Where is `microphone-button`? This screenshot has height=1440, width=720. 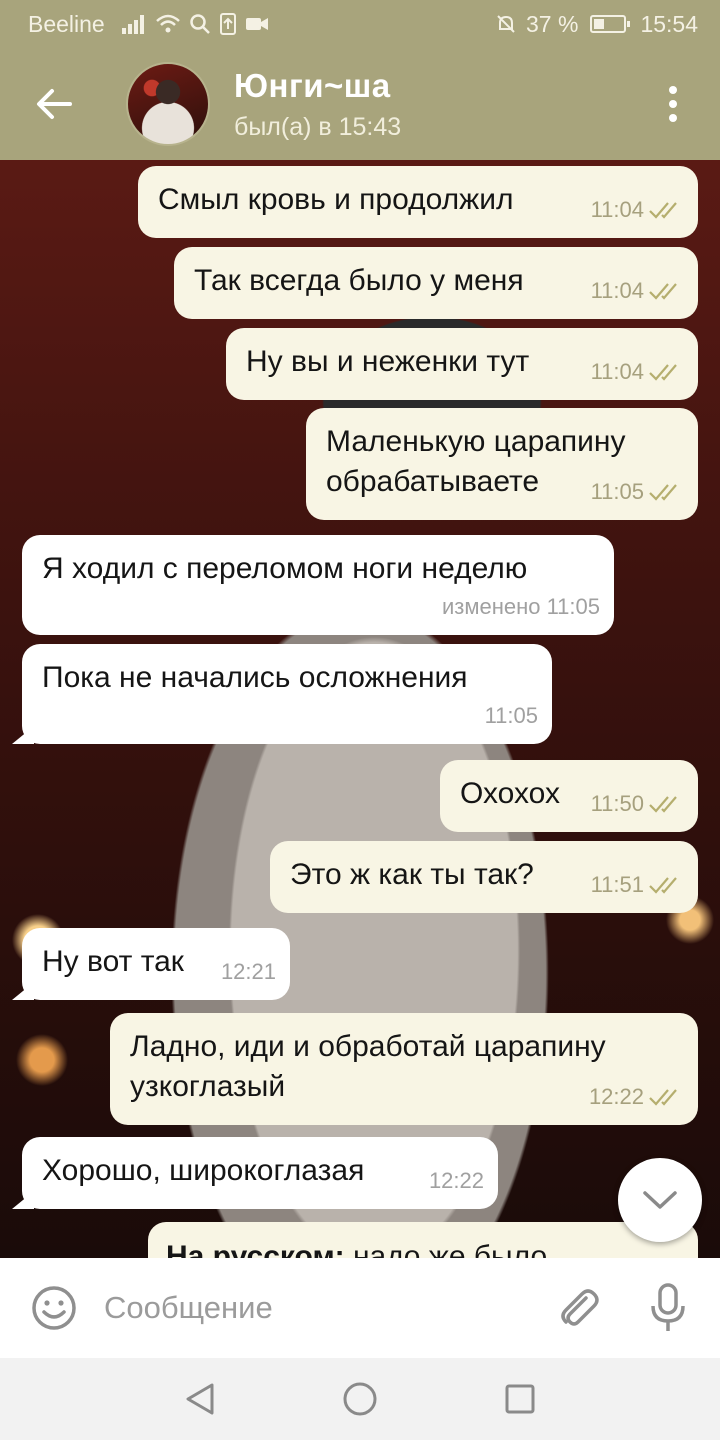
microphone-button is located at coordinates (668, 1308).